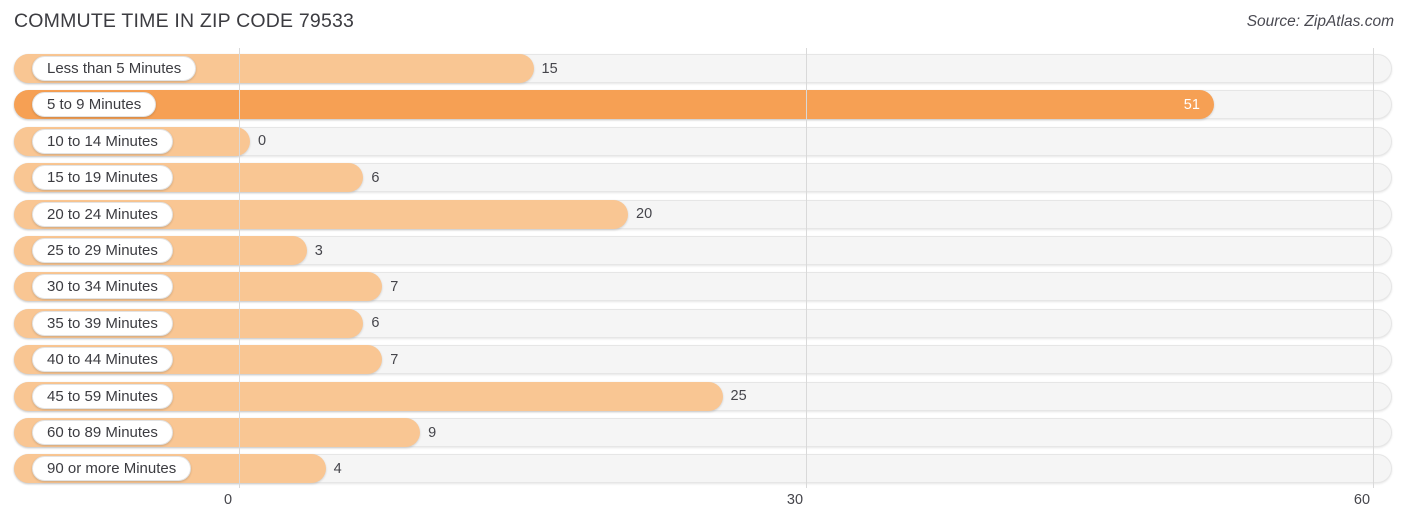 This screenshot has width=1406, height=524. Describe the element at coordinates (703, 287) in the screenshot. I see `bar-row: 30 to 34 Minutes 7` at that location.